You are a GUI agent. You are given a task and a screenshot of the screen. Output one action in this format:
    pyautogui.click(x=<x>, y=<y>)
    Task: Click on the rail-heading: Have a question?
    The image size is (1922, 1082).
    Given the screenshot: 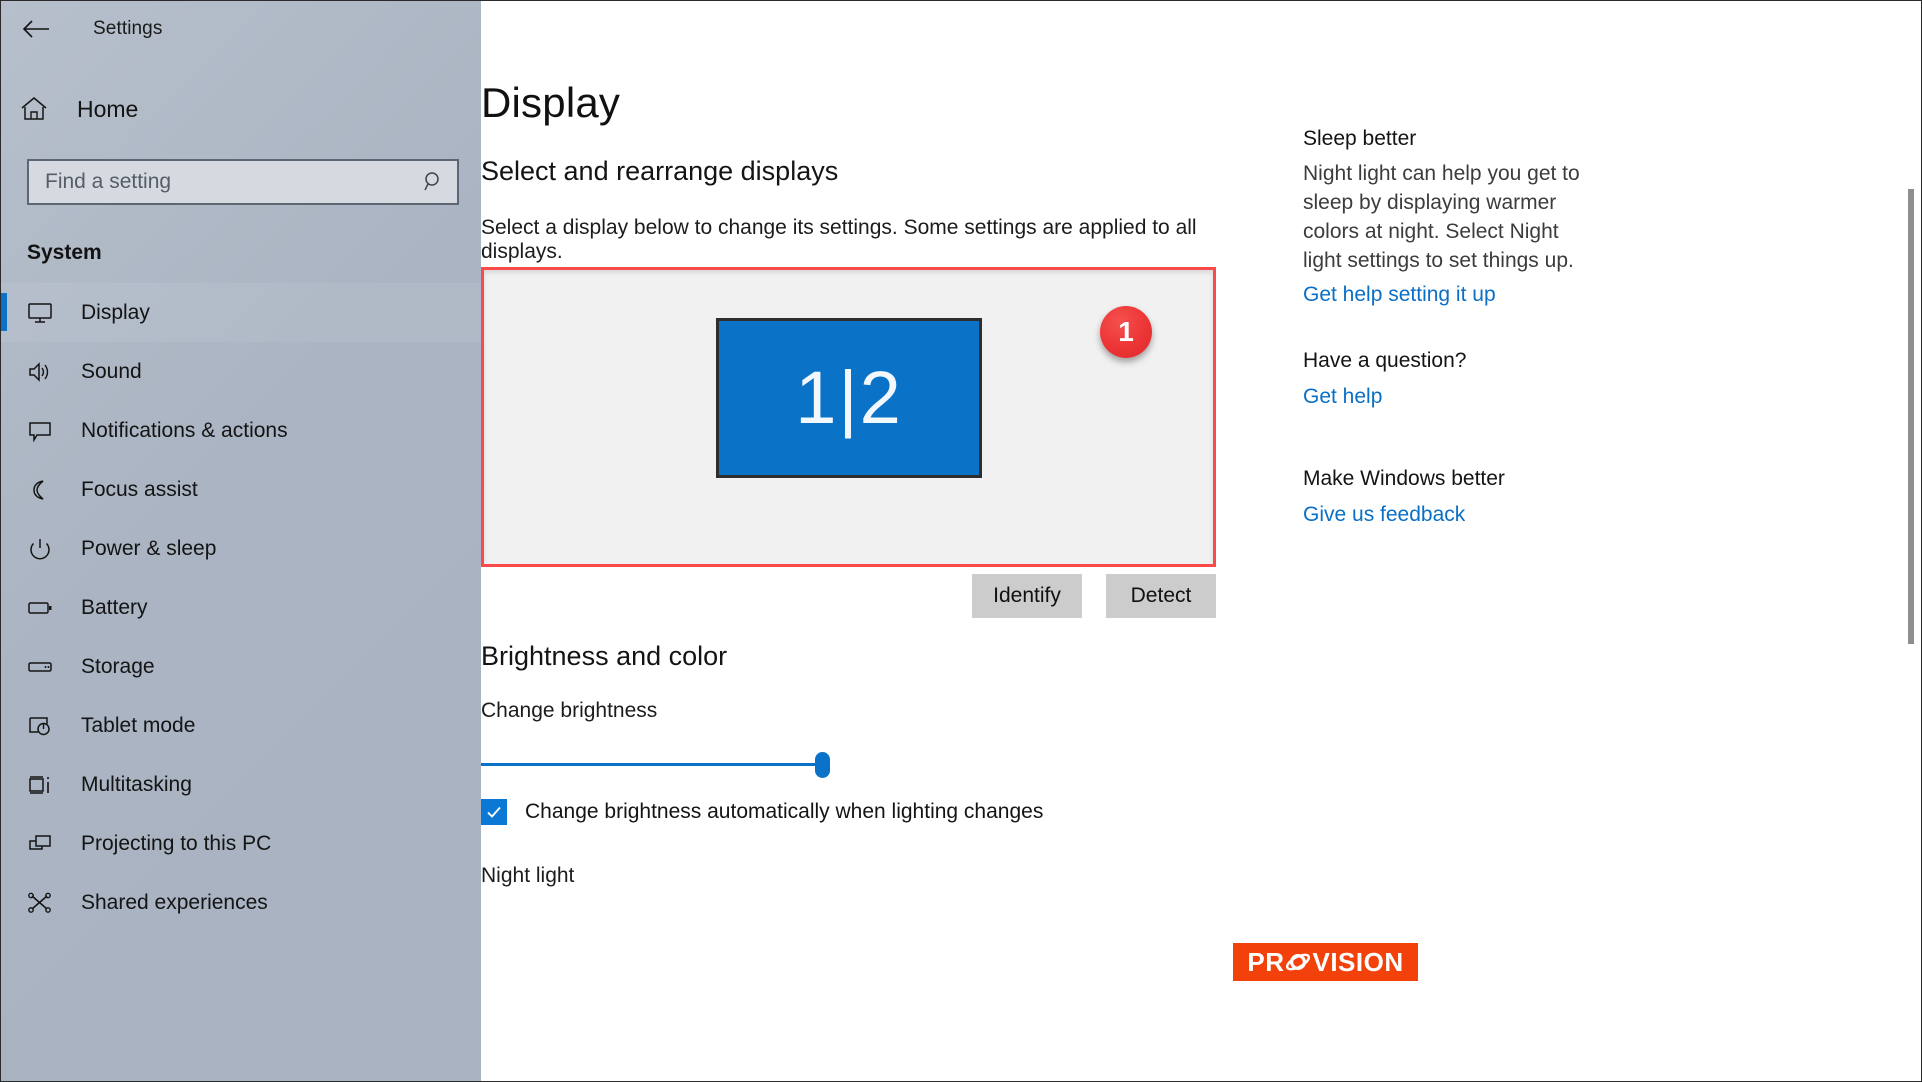 What is the action you would take?
    pyautogui.click(x=1385, y=360)
    